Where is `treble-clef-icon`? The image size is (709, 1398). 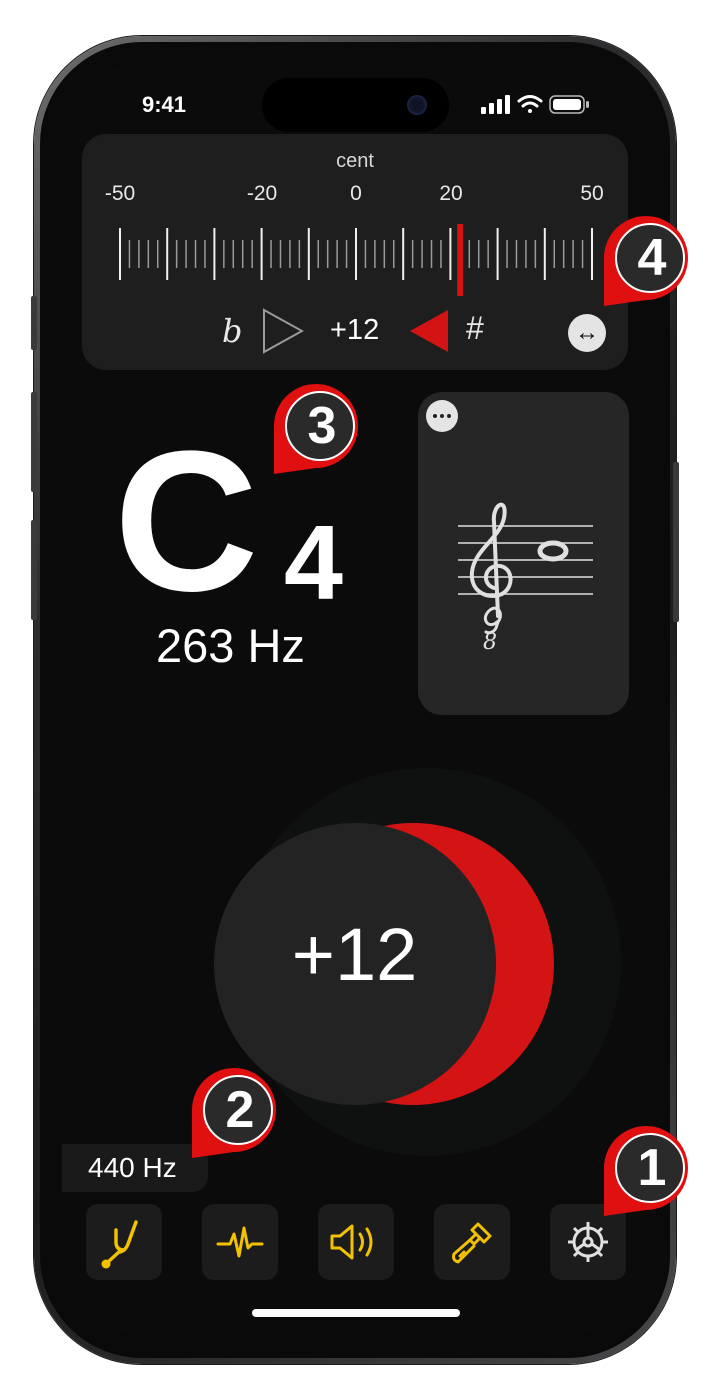
treble-clef-icon is located at coordinates (491, 568).